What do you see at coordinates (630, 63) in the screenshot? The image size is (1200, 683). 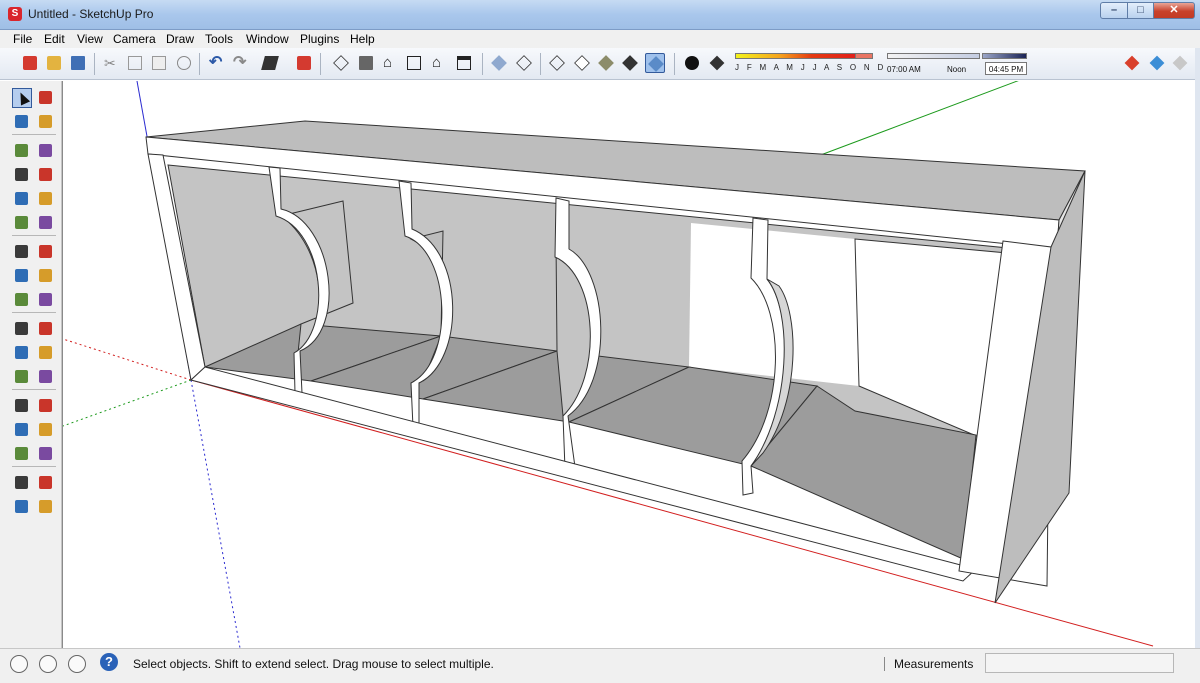 I see `shaded-textures-icon` at bounding box center [630, 63].